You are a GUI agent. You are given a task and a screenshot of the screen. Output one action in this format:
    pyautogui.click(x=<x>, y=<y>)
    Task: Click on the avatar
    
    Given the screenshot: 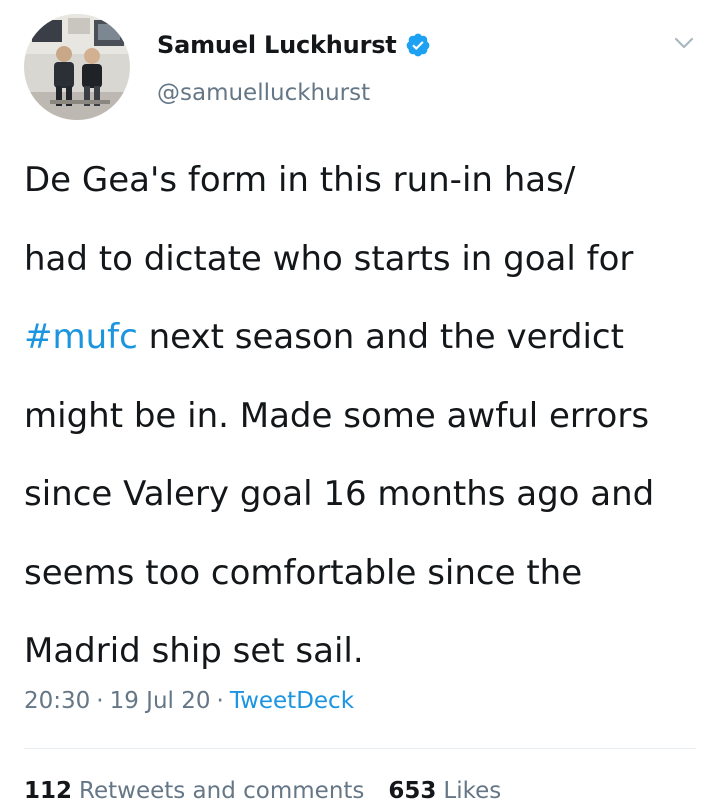 What is the action you would take?
    pyautogui.click(x=77, y=67)
    